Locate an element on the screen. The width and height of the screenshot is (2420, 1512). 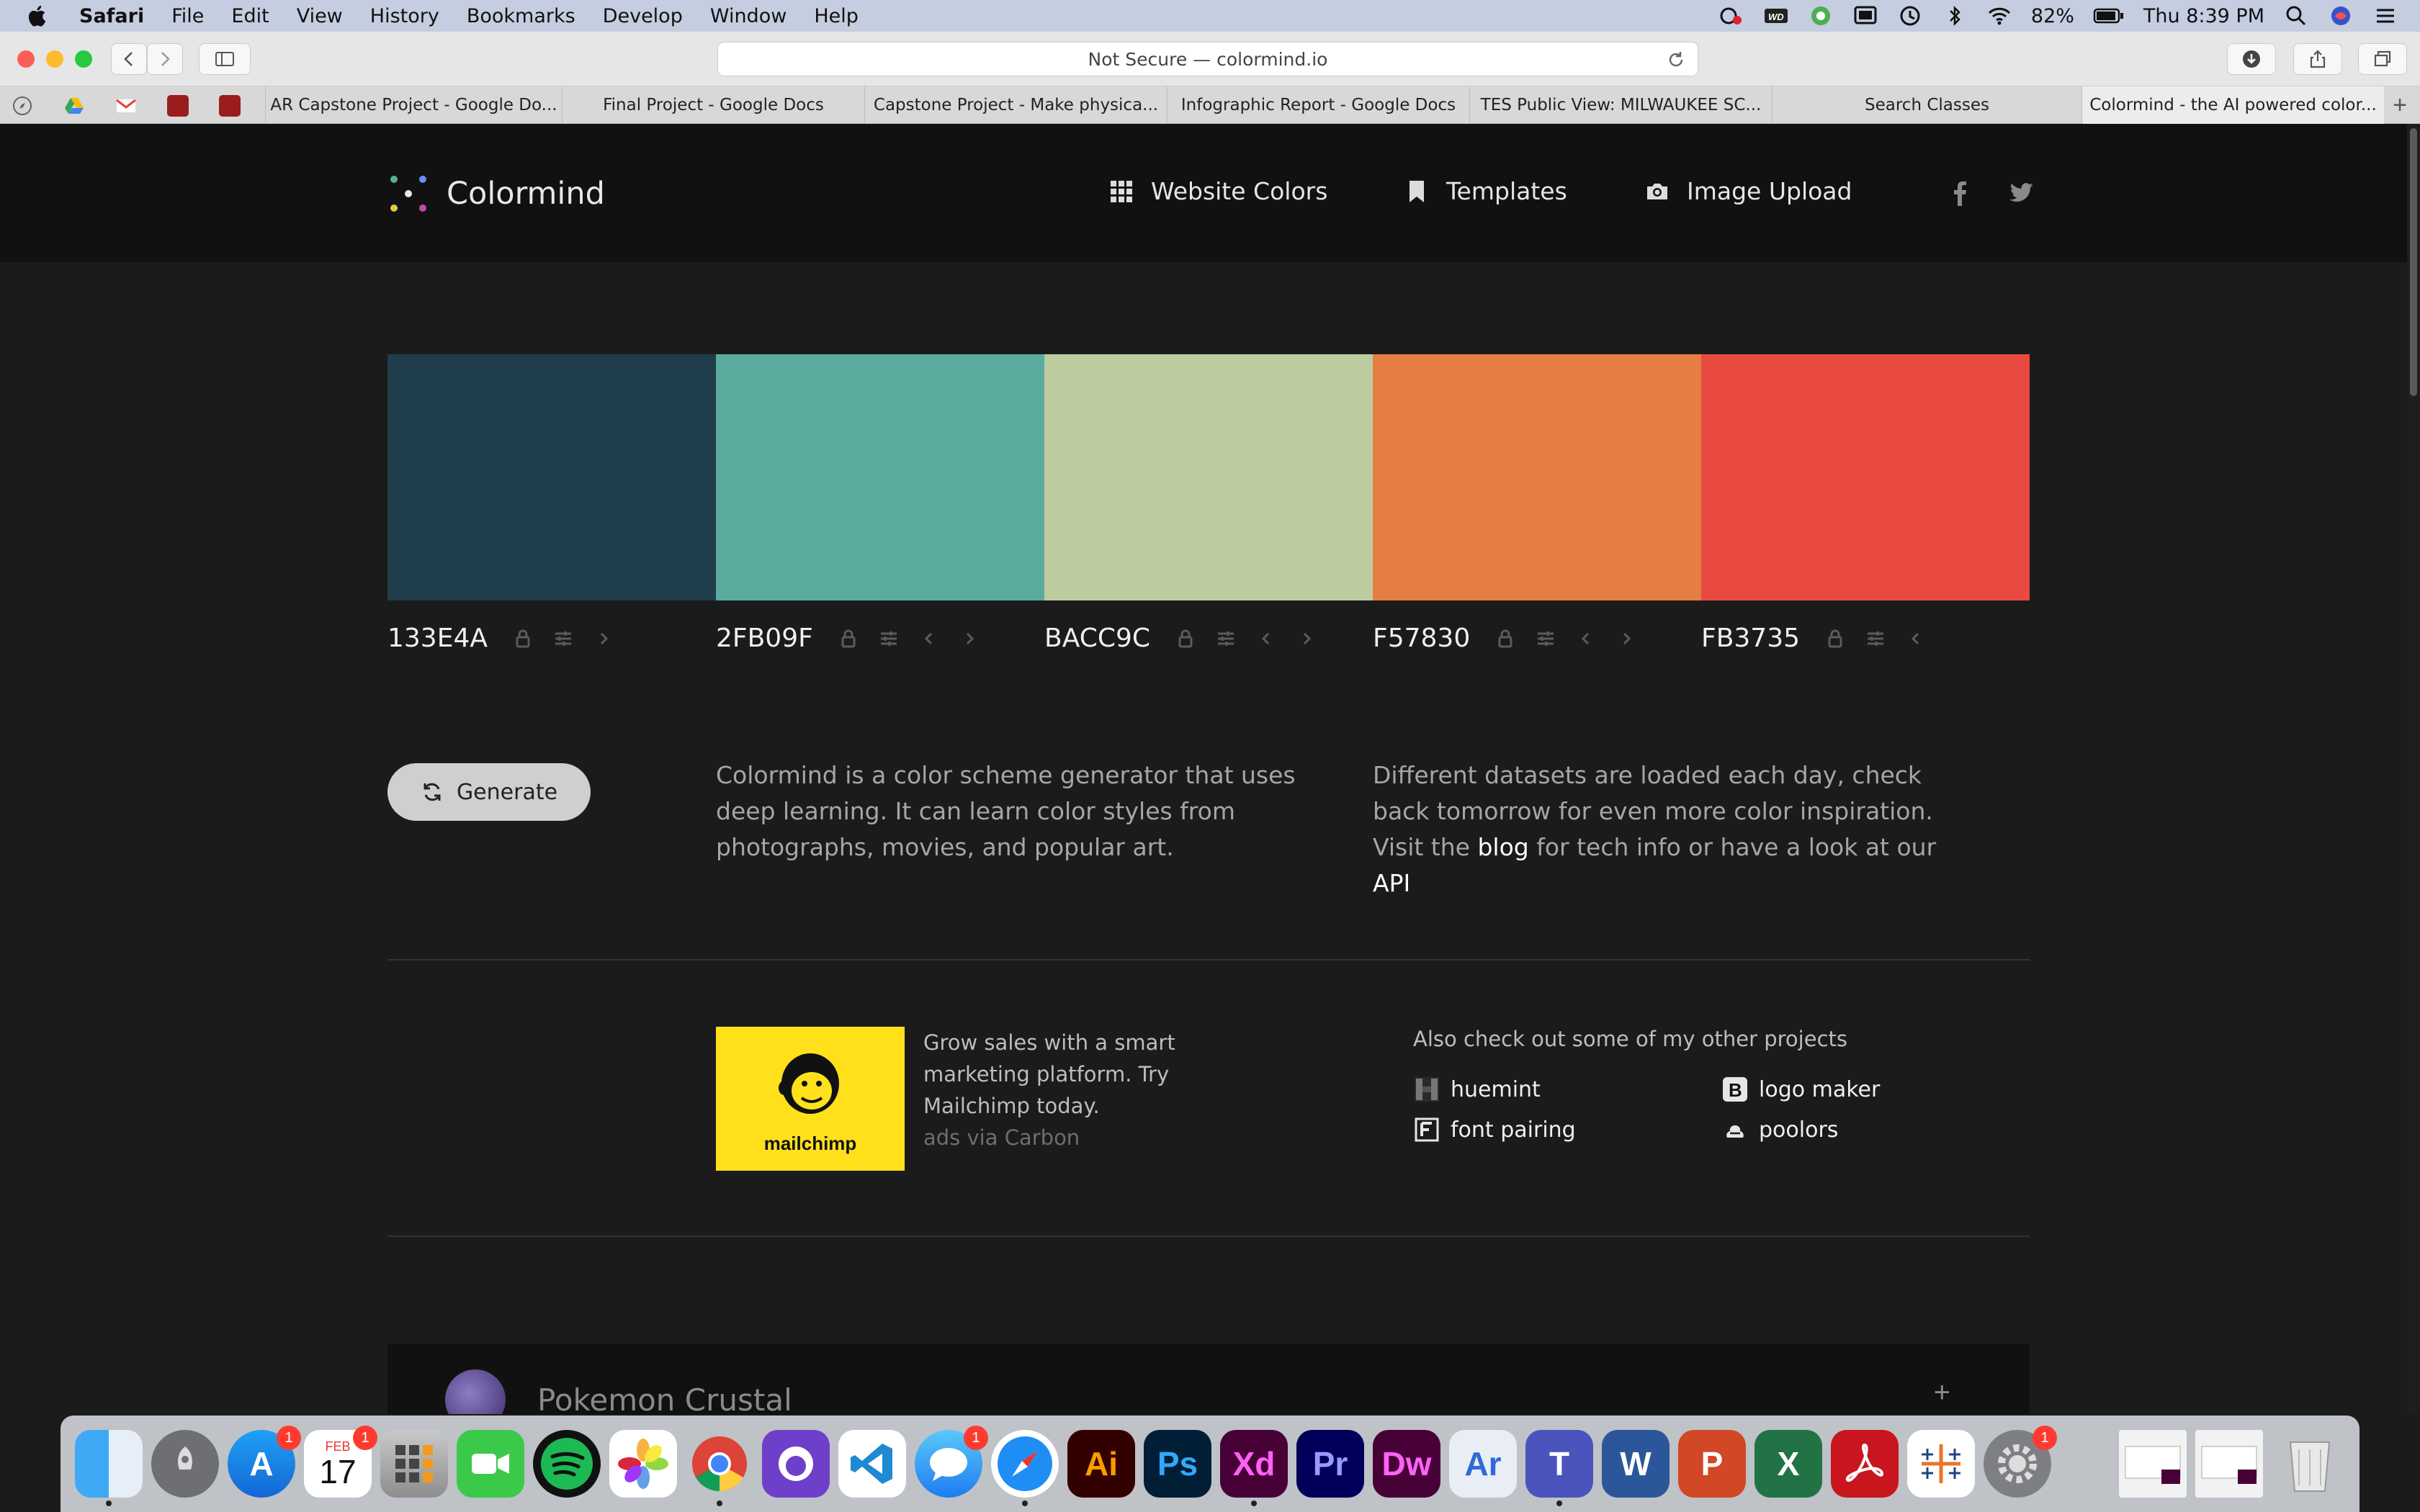
spotlight-icon is located at coordinates (2296, 15).